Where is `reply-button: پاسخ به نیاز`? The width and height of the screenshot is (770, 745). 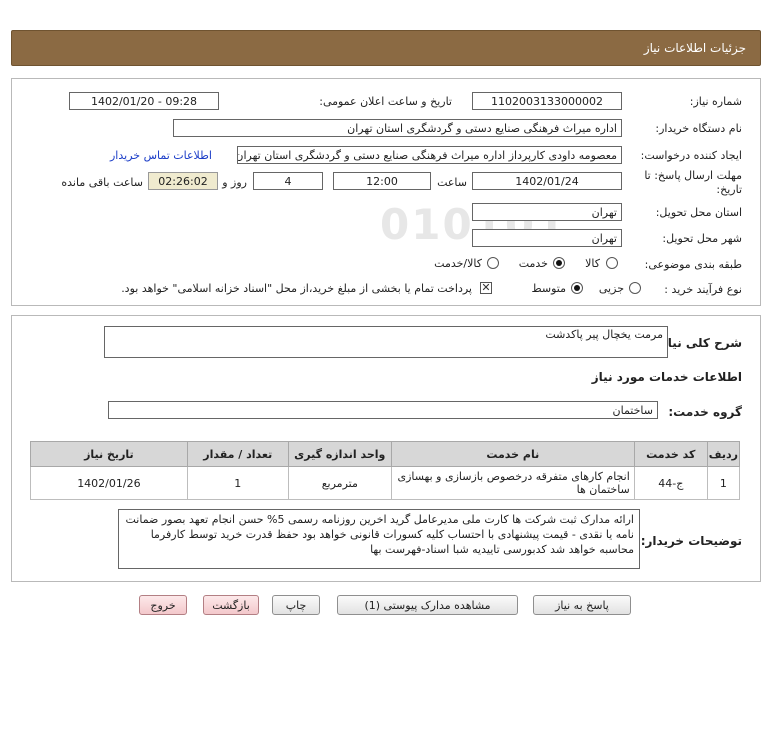 reply-button: پاسخ به نیاز is located at coordinates (582, 605).